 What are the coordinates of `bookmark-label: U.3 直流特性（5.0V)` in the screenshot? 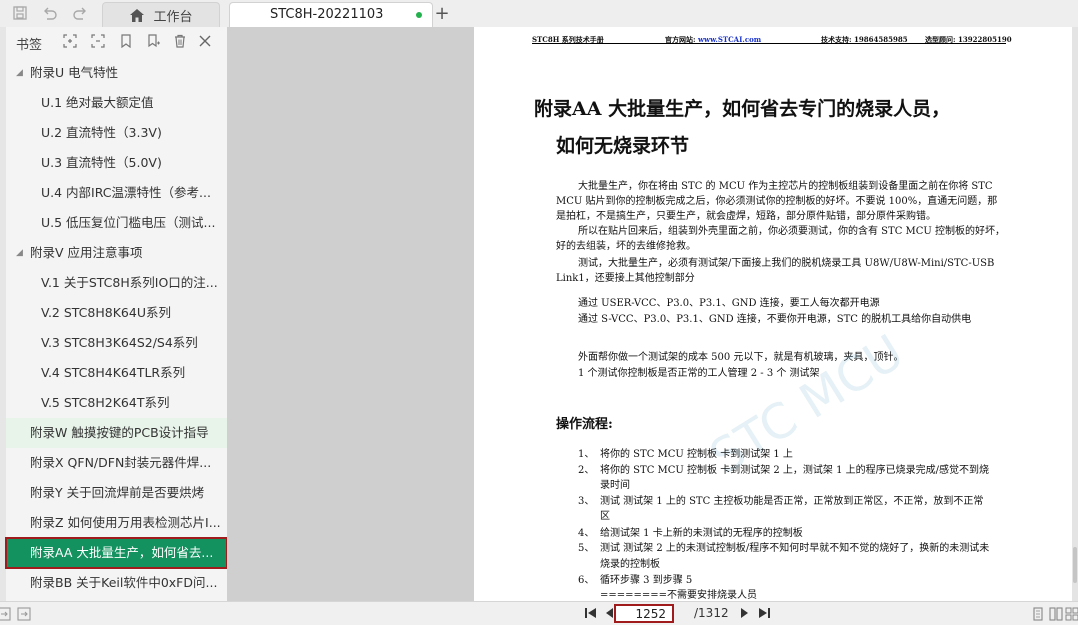 It's located at (101, 162).